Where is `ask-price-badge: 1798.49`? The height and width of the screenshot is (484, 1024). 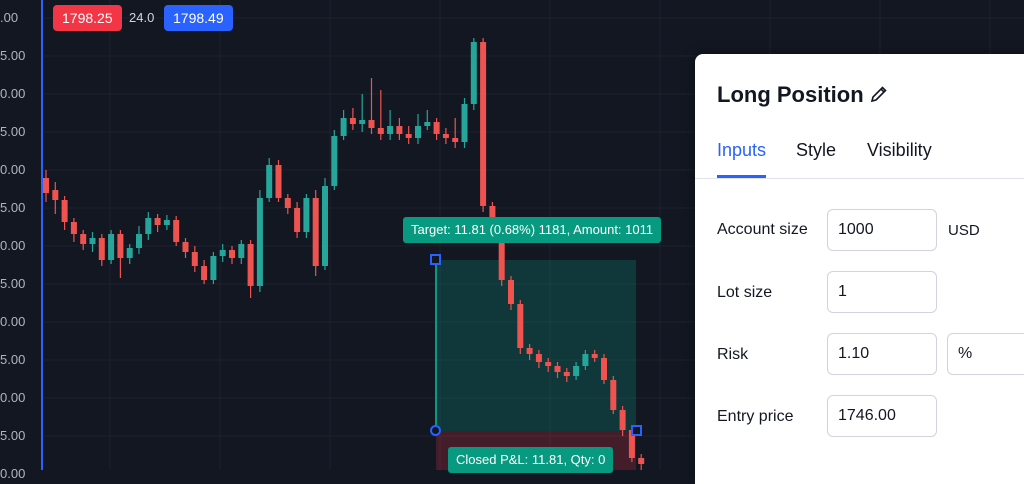 ask-price-badge: 1798.49 is located at coordinates (198, 18).